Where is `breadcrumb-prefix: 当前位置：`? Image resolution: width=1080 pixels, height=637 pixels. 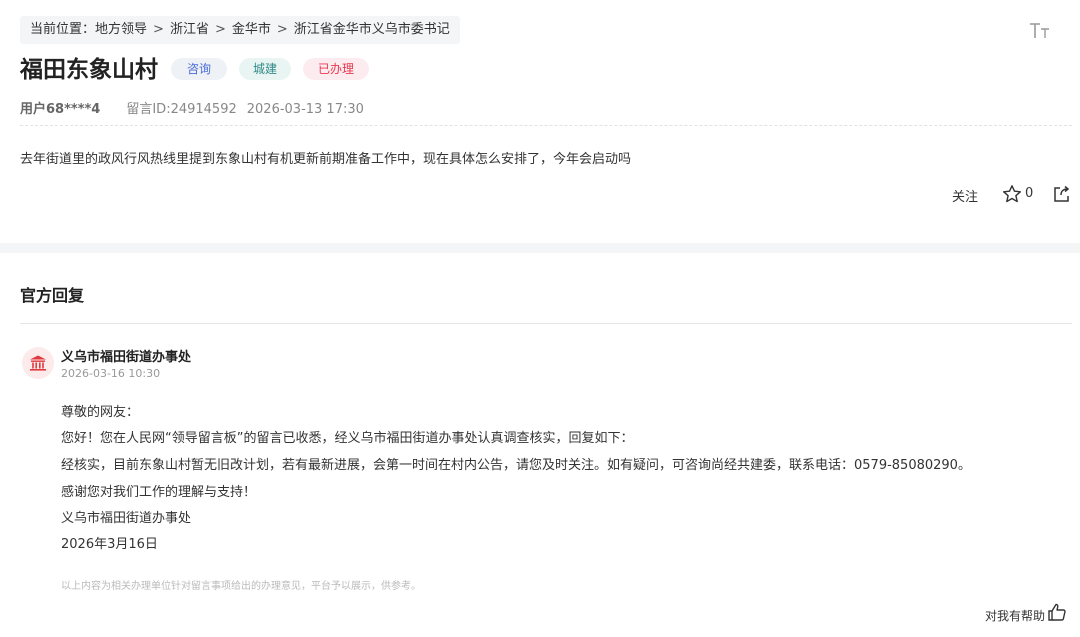 breadcrumb-prefix: 当前位置： is located at coordinates (63, 29).